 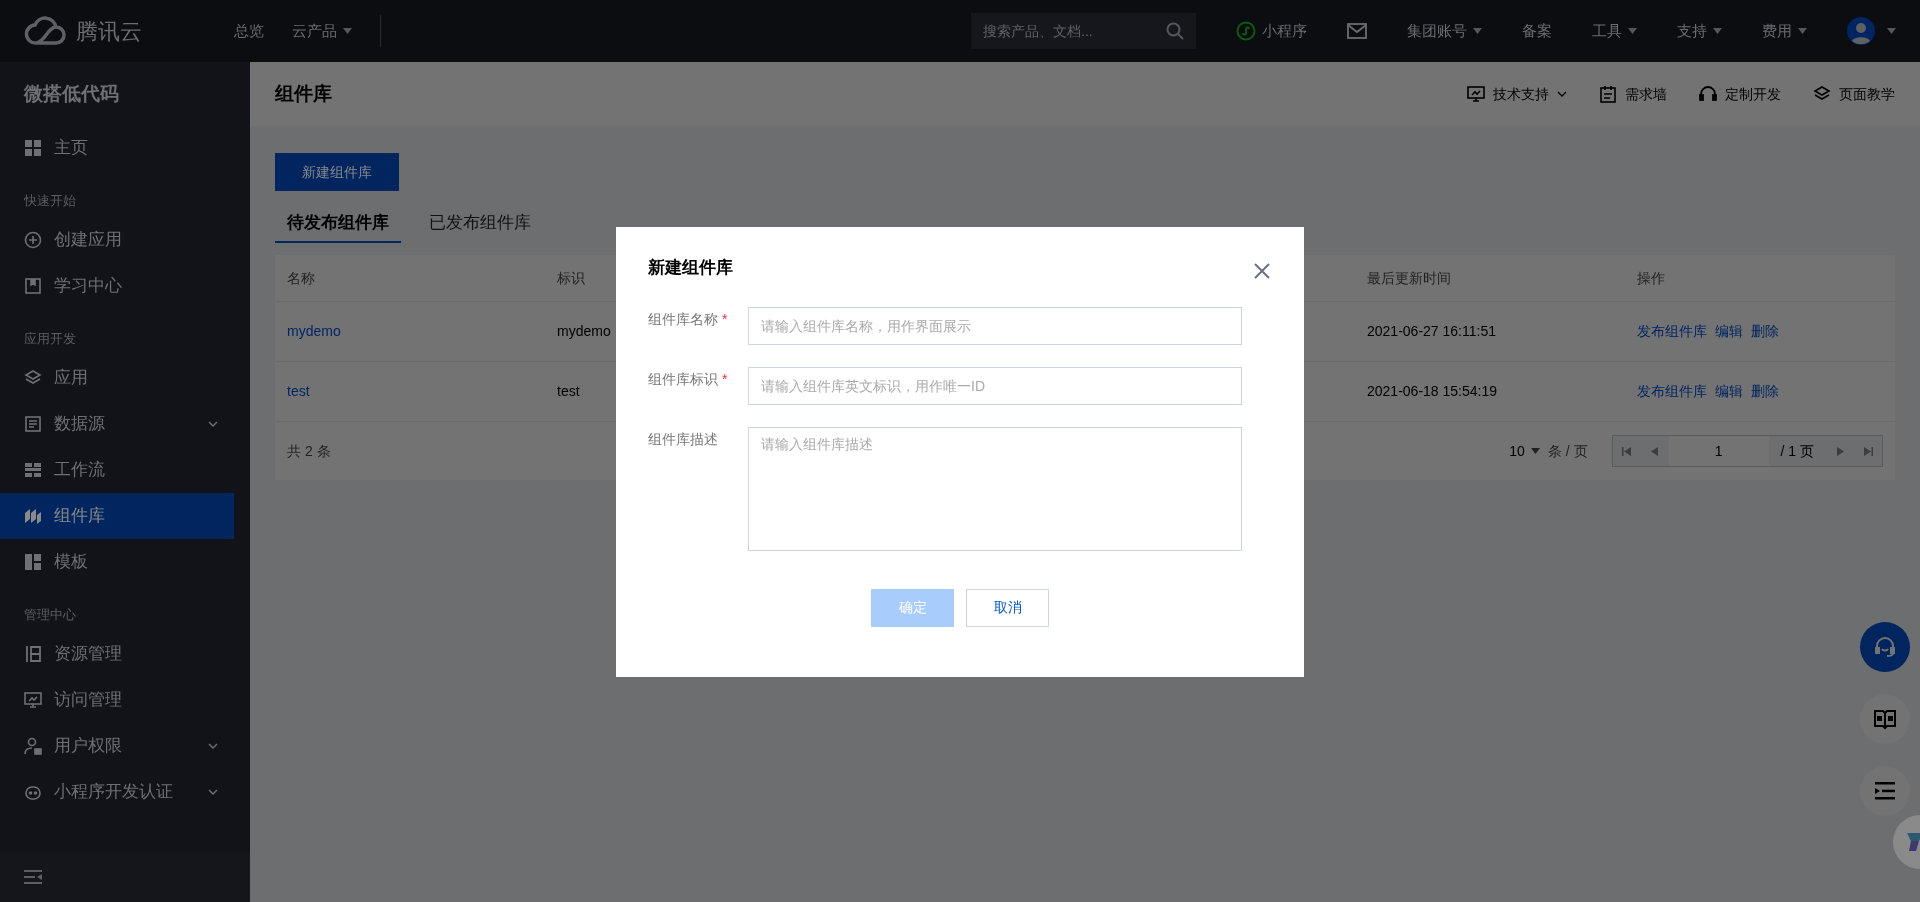 What do you see at coordinates (117, 791) in the screenshot?
I see `sidebar-item: 小程序开发认证` at bounding box center [117, 791].